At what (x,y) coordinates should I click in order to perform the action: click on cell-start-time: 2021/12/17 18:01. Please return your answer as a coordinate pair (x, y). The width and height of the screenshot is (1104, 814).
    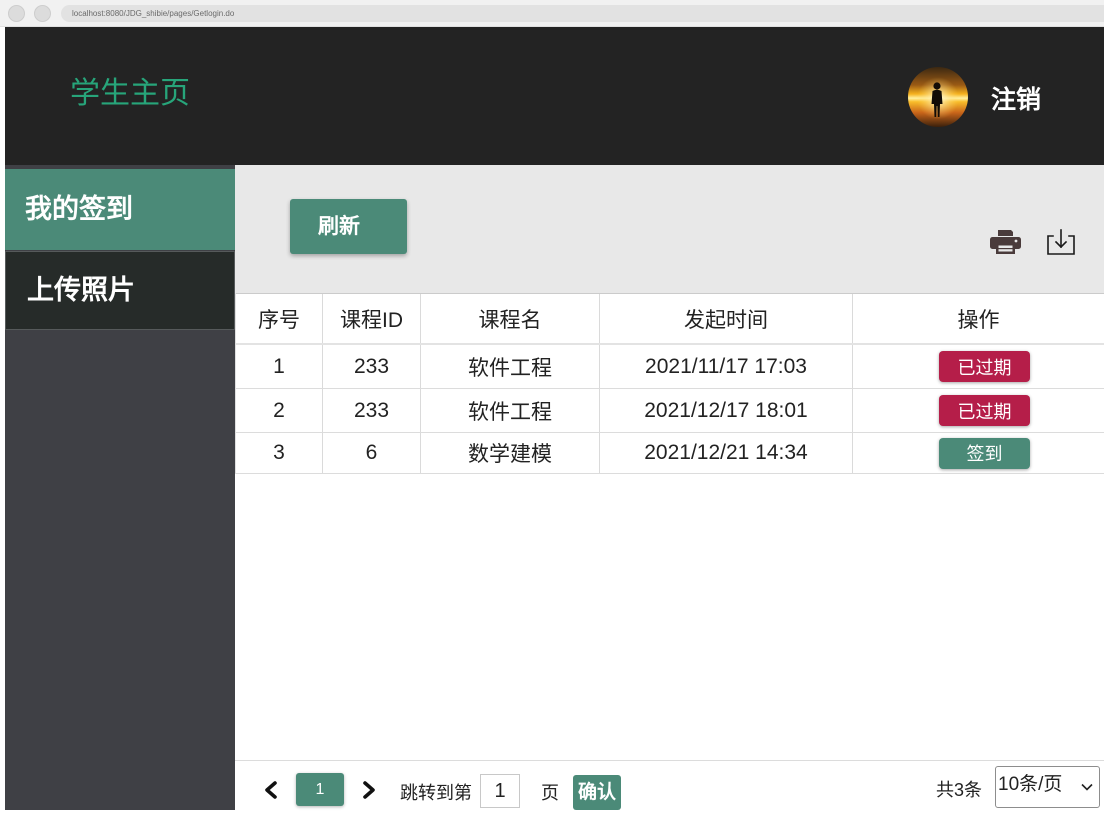
    Looking at the image, I should click on (726, 410).